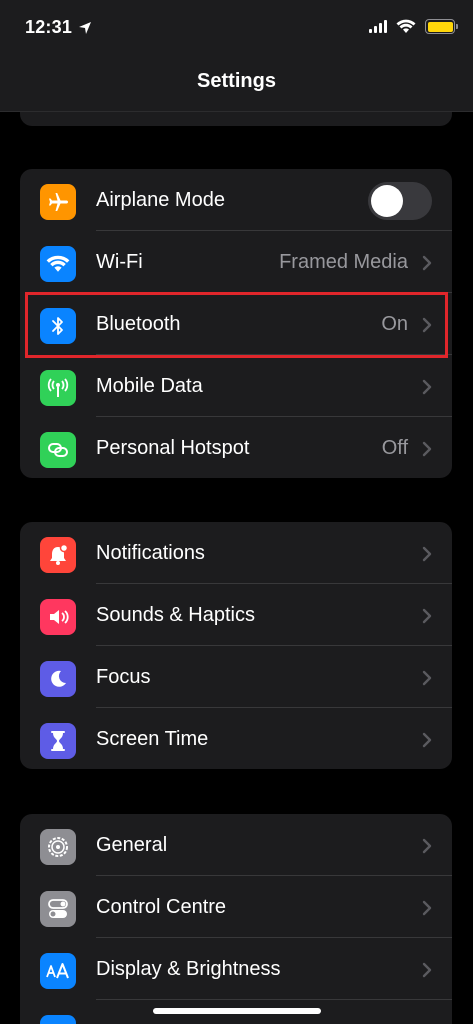 This screenshot has height=1024, width=473. I want to click on wifi-row: Wi-Fi Framed Media, so click(236, 262).